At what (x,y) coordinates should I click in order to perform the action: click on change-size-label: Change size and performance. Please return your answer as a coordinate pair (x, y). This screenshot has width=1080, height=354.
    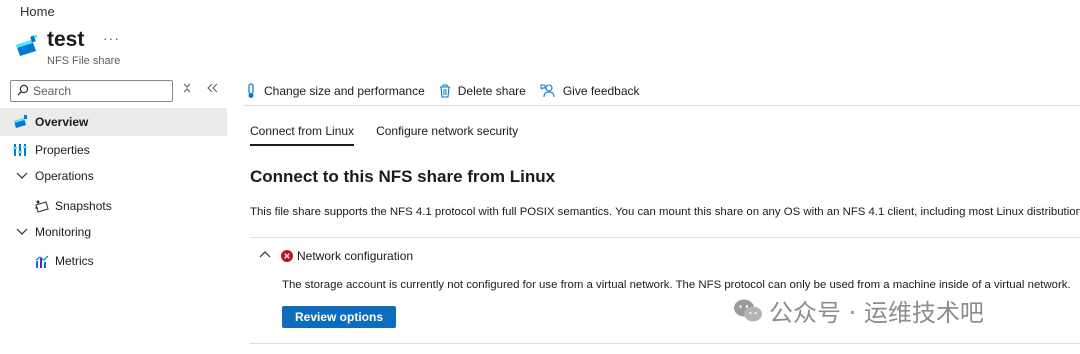
    Looking at the image, I should click on (344, 91).